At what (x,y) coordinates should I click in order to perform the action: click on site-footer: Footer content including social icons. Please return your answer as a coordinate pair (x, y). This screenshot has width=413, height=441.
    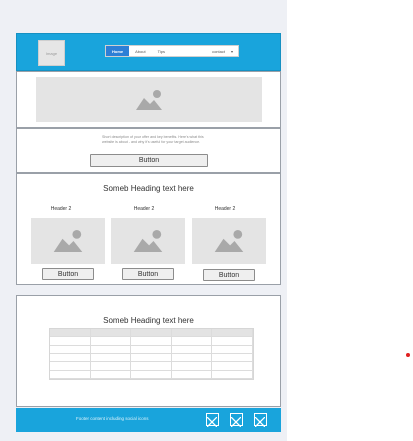
    Looking at the image, I should click on (148, 420).